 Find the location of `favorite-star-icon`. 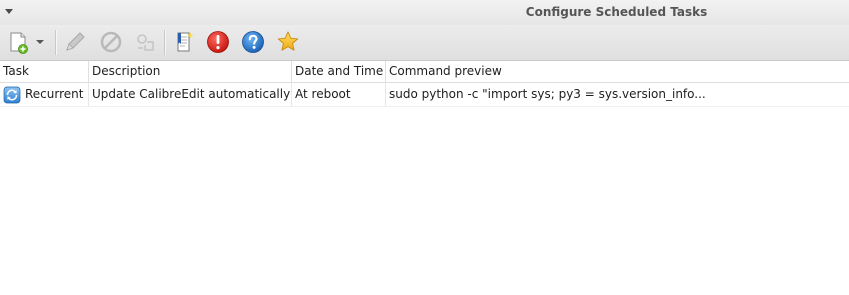

favorite-star-icon is located at coordinates (288, 41).